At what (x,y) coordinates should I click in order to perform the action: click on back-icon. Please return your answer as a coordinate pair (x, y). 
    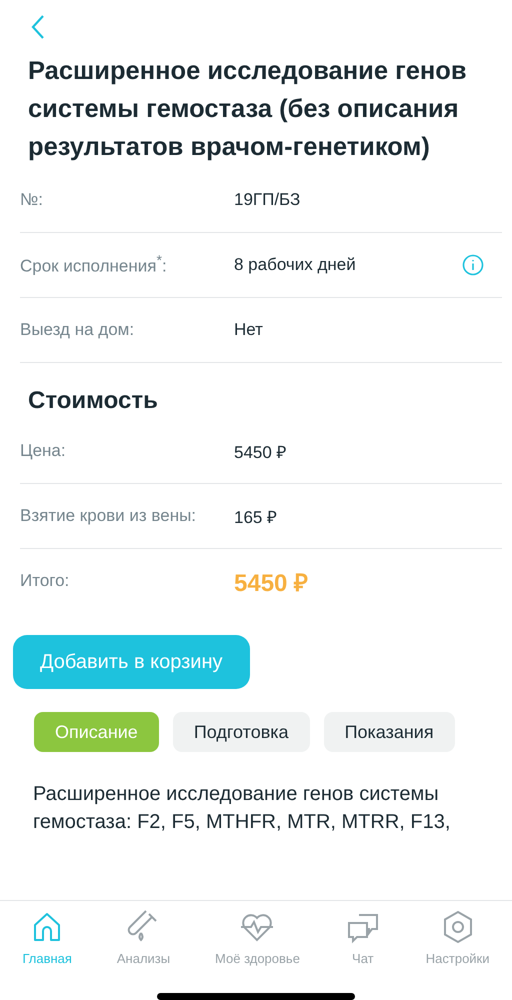
    Looking at the image, I should click on (38, 27).